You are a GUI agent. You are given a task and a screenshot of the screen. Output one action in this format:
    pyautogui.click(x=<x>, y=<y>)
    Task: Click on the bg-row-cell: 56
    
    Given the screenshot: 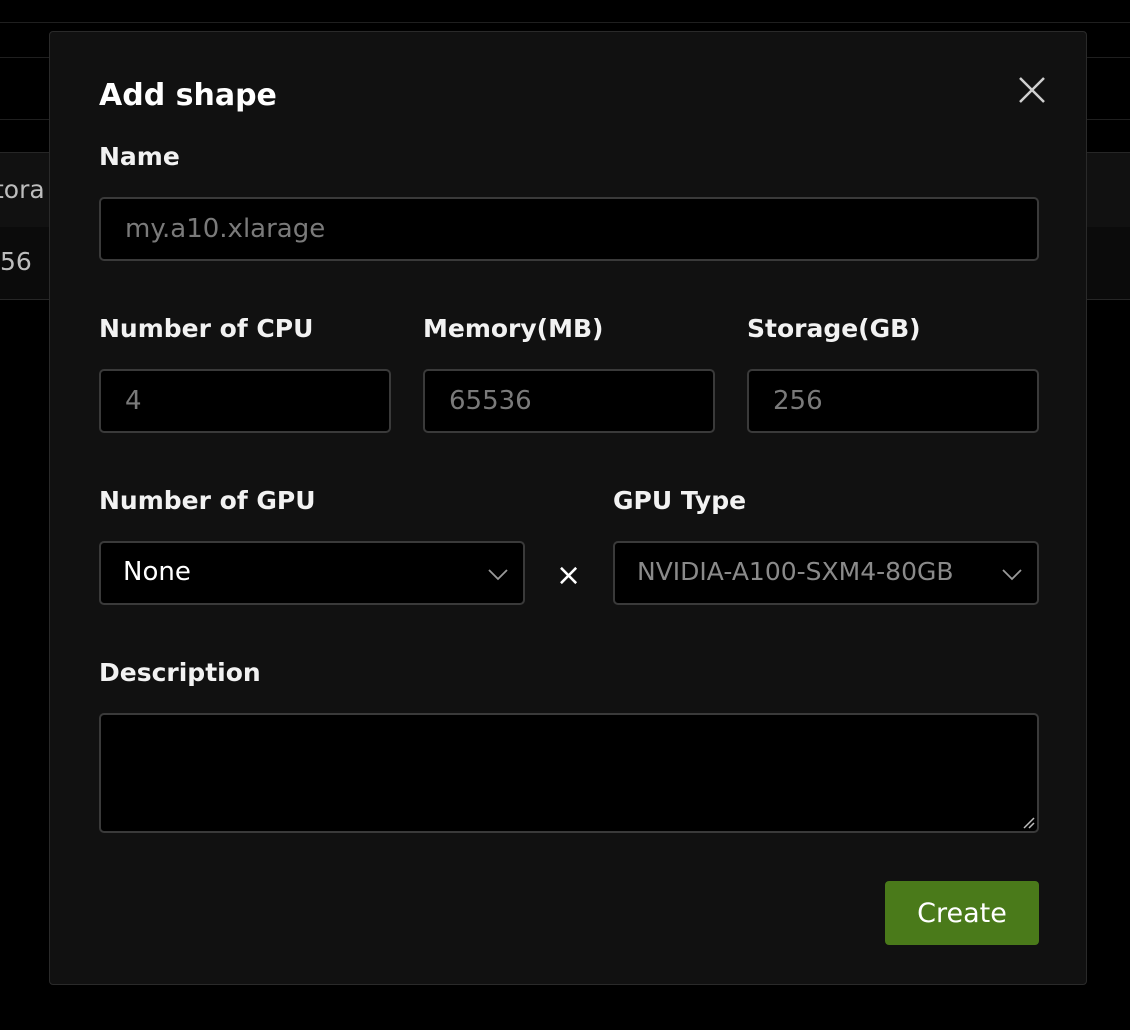 What is the action you would take?
    pyautogui.click(x=16, y=261)
    